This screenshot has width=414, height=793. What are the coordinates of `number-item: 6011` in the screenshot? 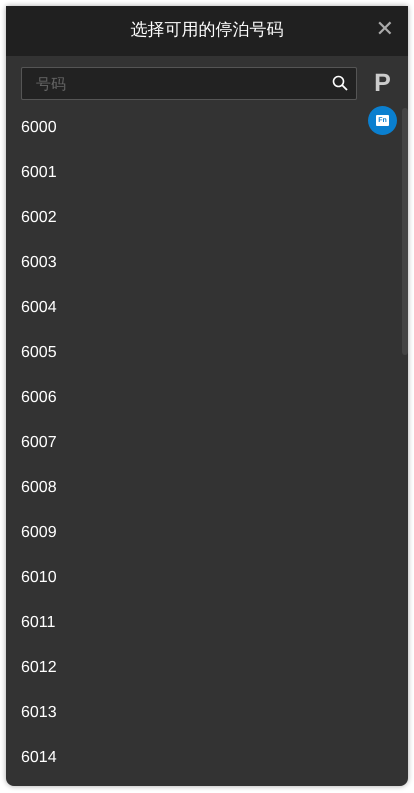 It's located at (38, 620).